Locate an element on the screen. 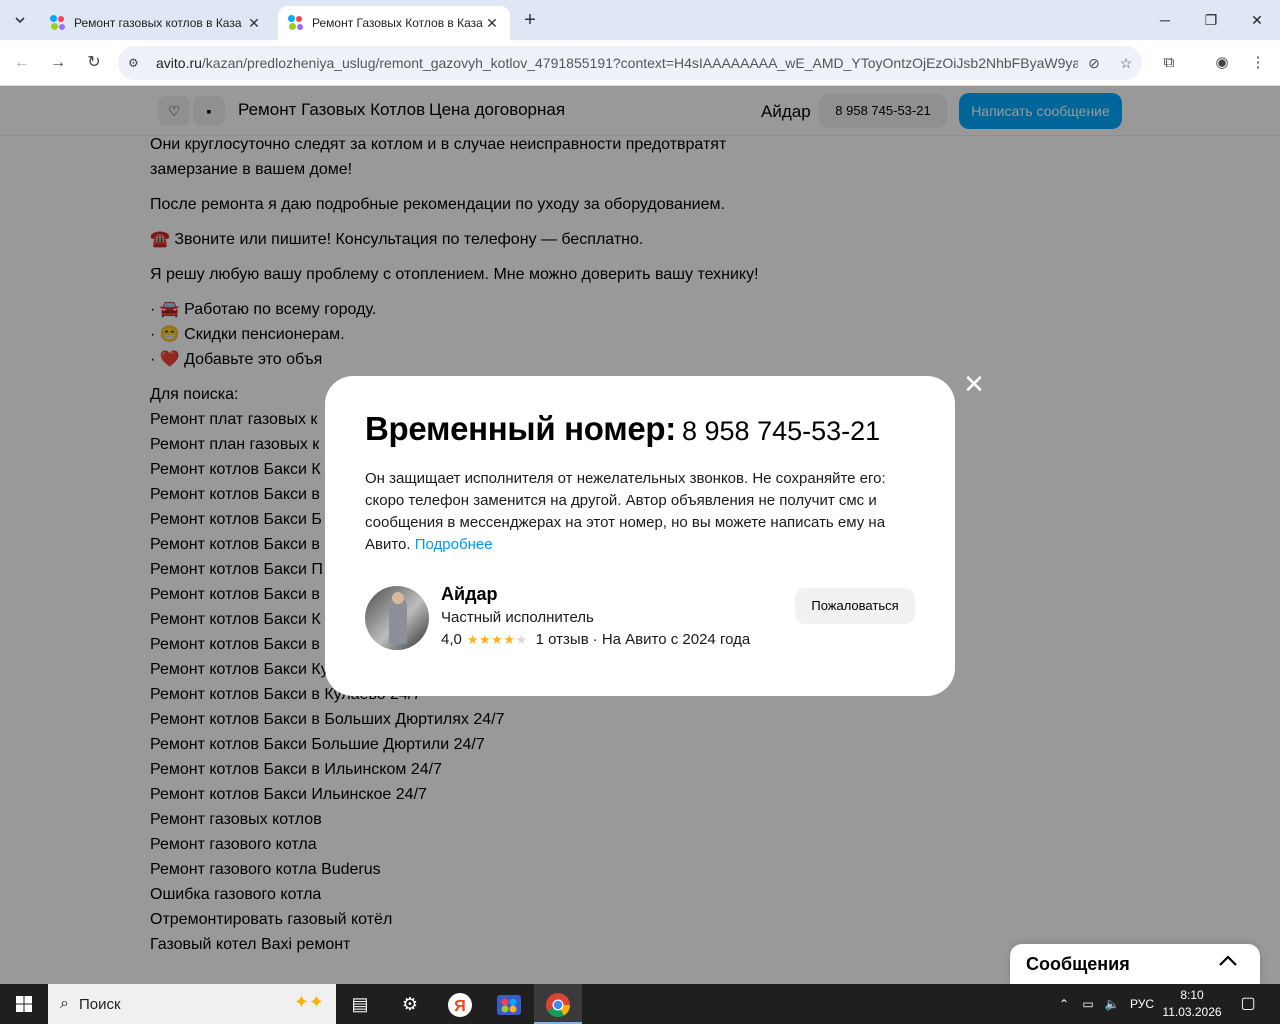 This screenshot has height=1024, width=1280. member-since: · На Авито с 2024 года is located at coordinates (671, 639).